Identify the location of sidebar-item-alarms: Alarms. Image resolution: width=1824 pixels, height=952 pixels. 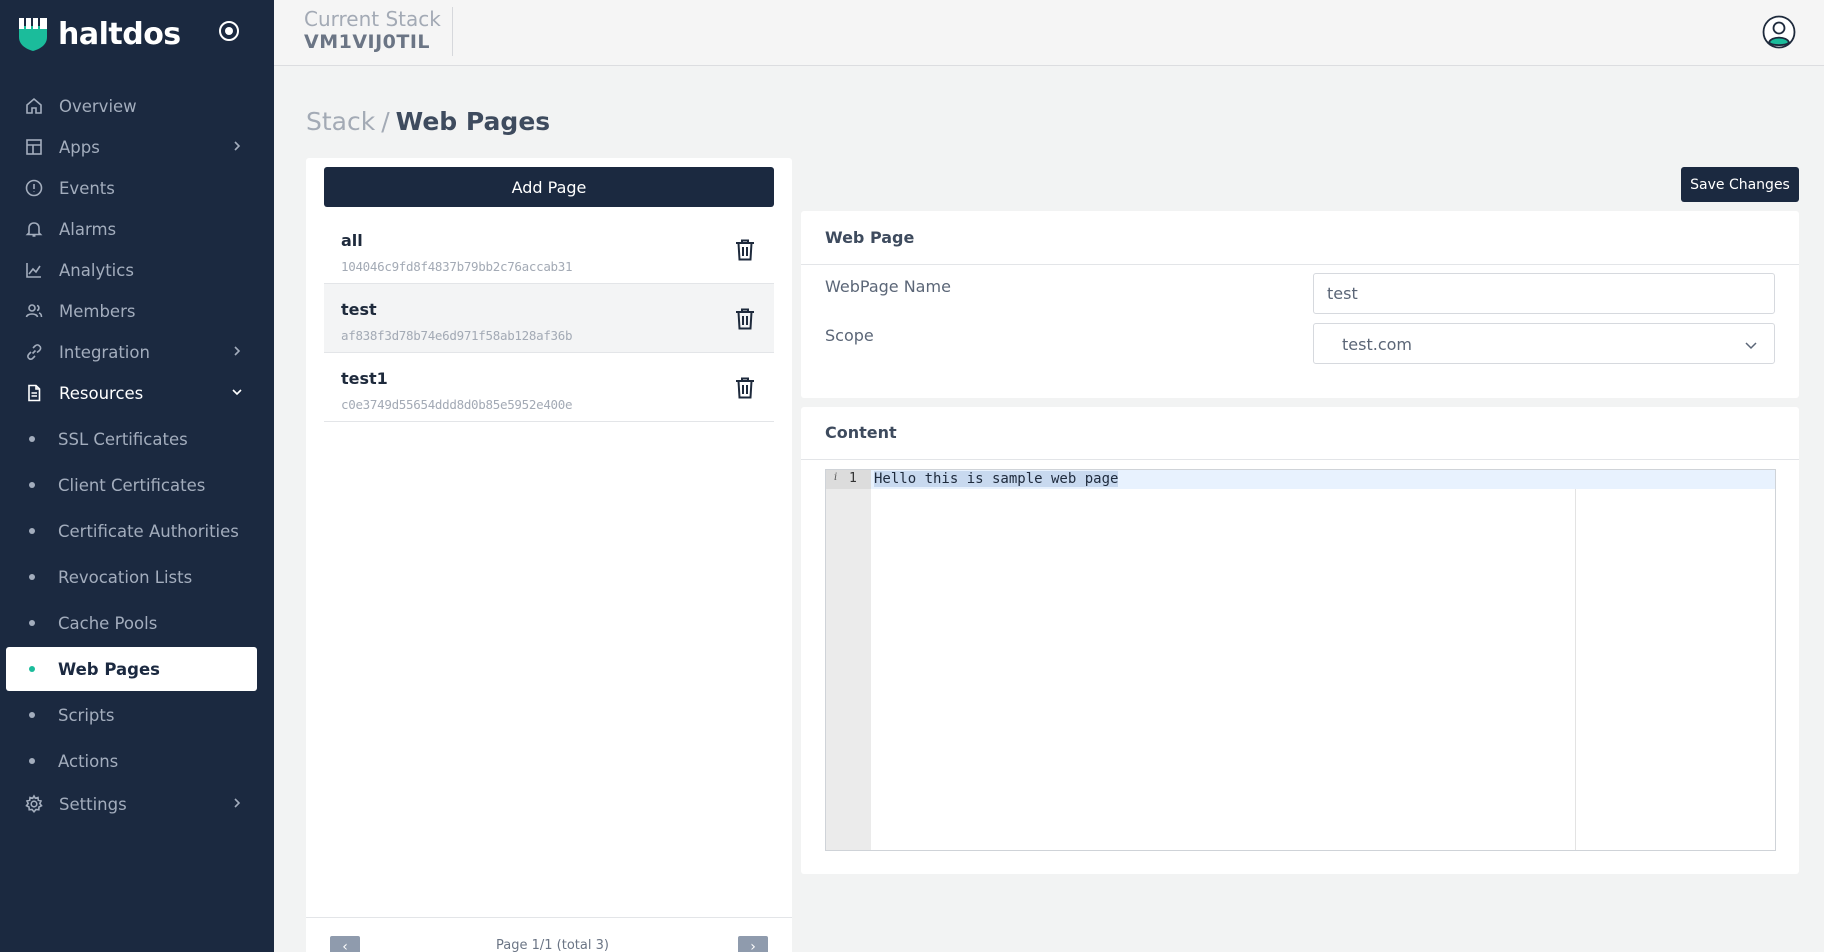
(131, 229).